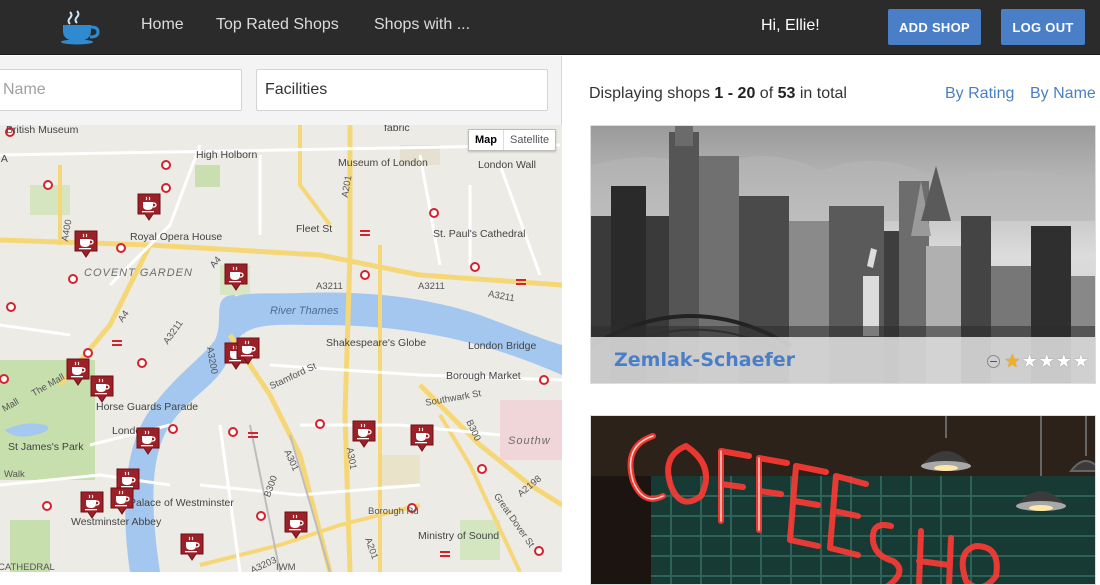  What do you see at coordinates (766, 93) in the screenshot?
I see `results-of: of` at bounding box center [766, 93].